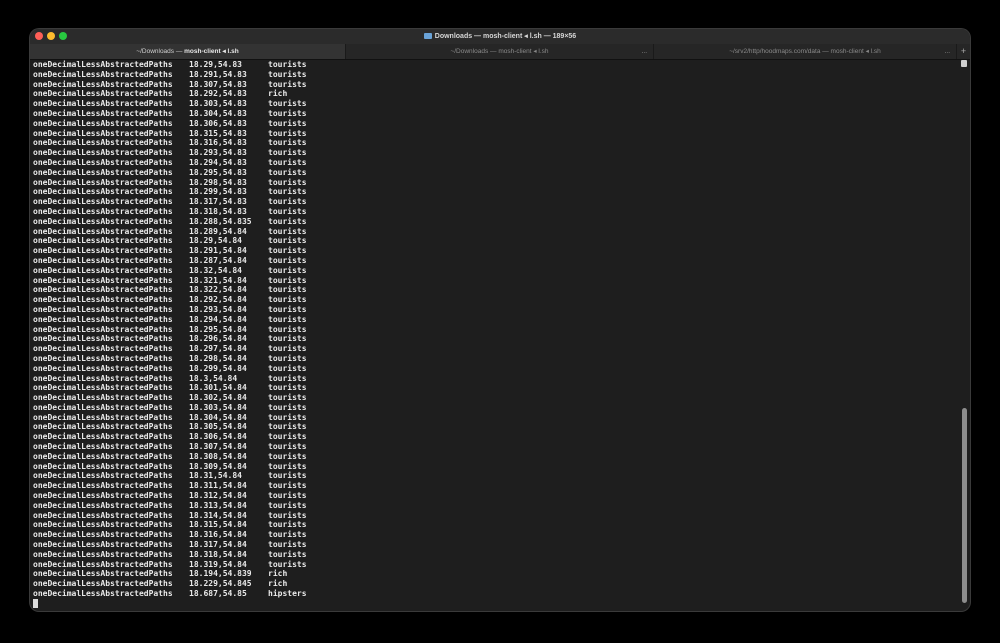 The width and height of the screenshot is (1000, 643). What do you see at coordinates (218, 202) in the screenshot?
I see `line-coordinates: 18.317,54.83` at bounding box center [218, 202].